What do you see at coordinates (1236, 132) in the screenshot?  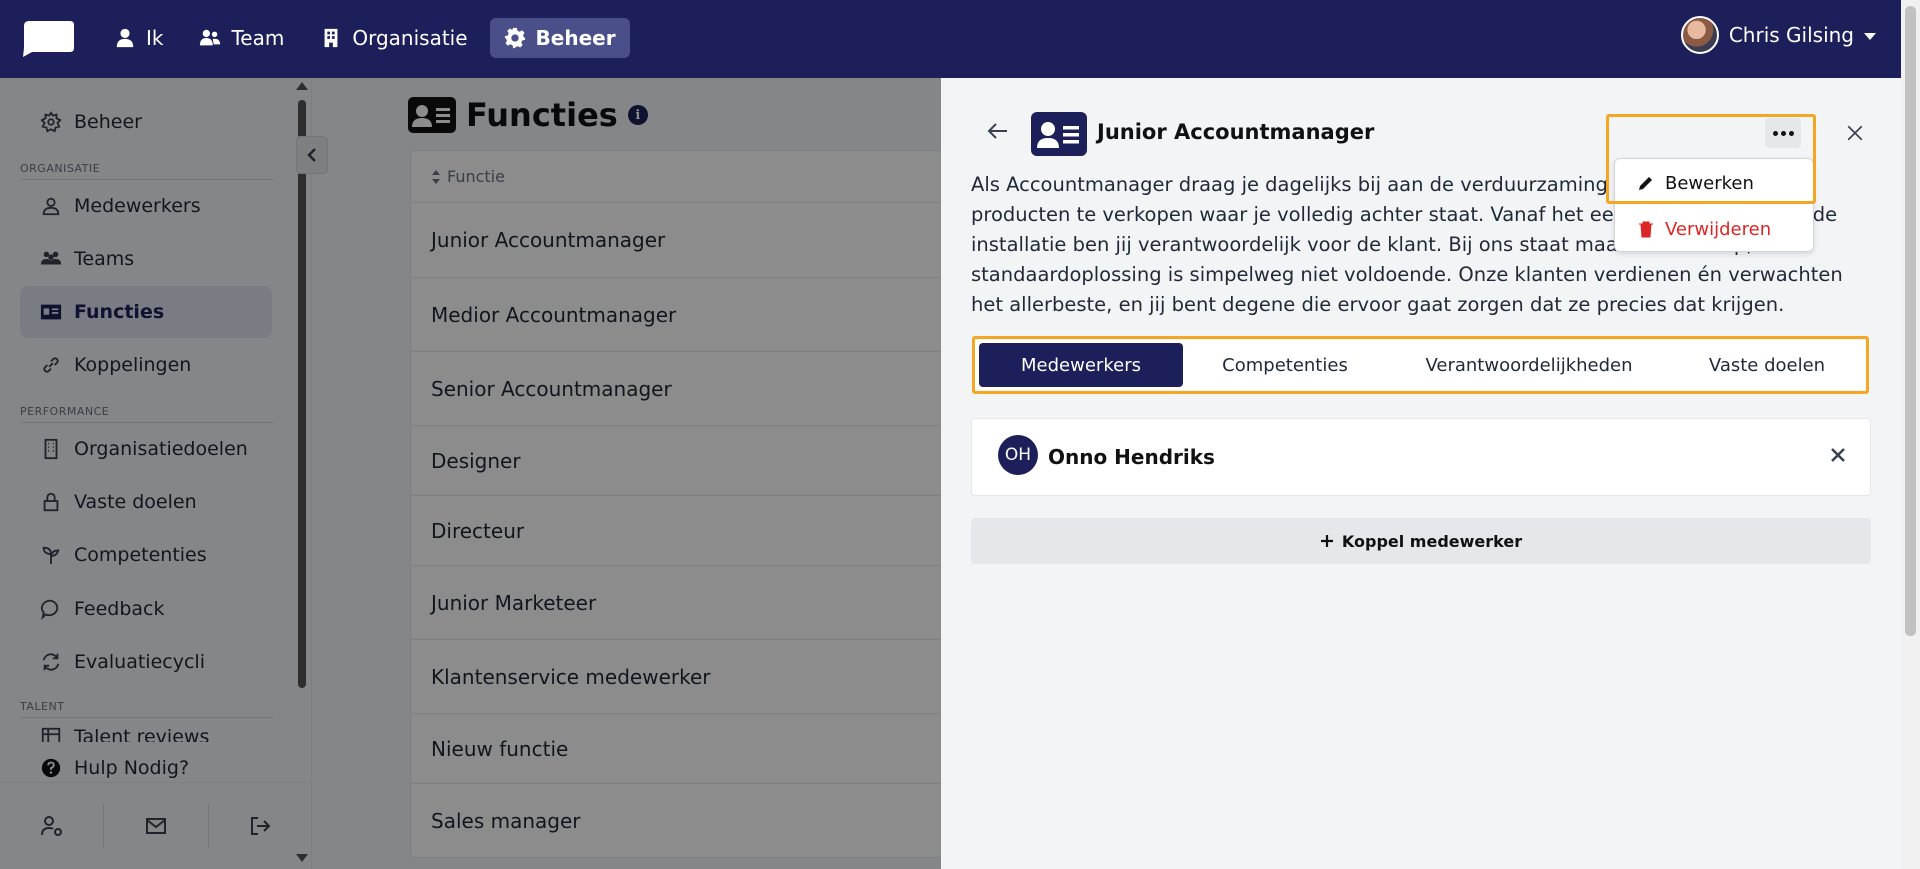 I see `panel-title: Junior Accountmanager` at bounding box center [1236, 132].